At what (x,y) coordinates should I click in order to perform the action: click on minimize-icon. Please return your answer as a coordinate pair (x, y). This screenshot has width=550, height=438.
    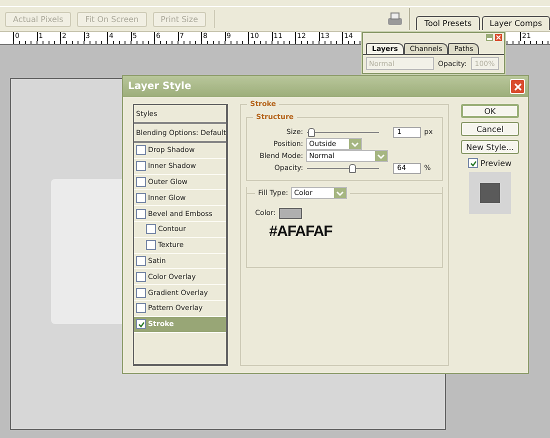
    Looking at the image, I should click on (489, 37).